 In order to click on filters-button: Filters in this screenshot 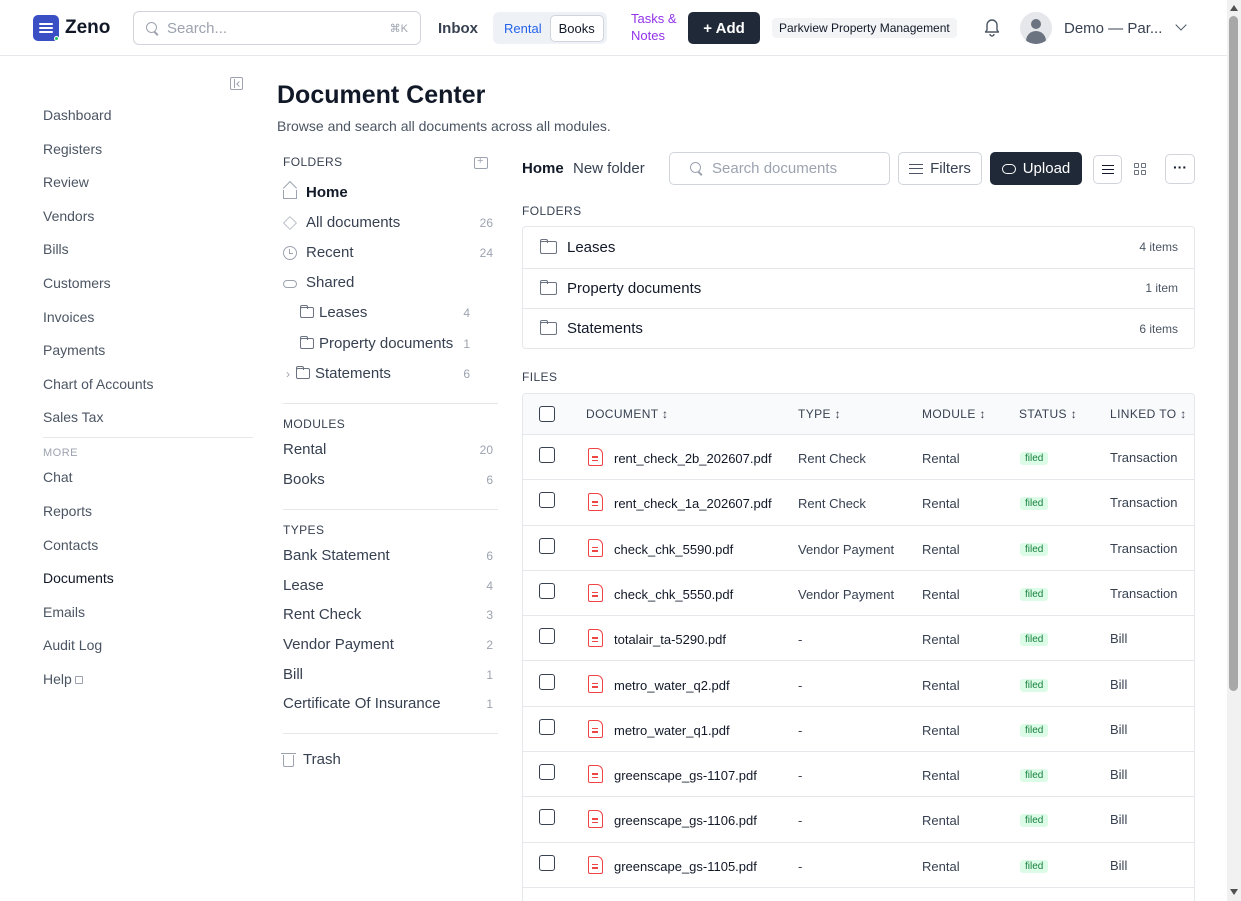, I will do `click(940, 168)`.